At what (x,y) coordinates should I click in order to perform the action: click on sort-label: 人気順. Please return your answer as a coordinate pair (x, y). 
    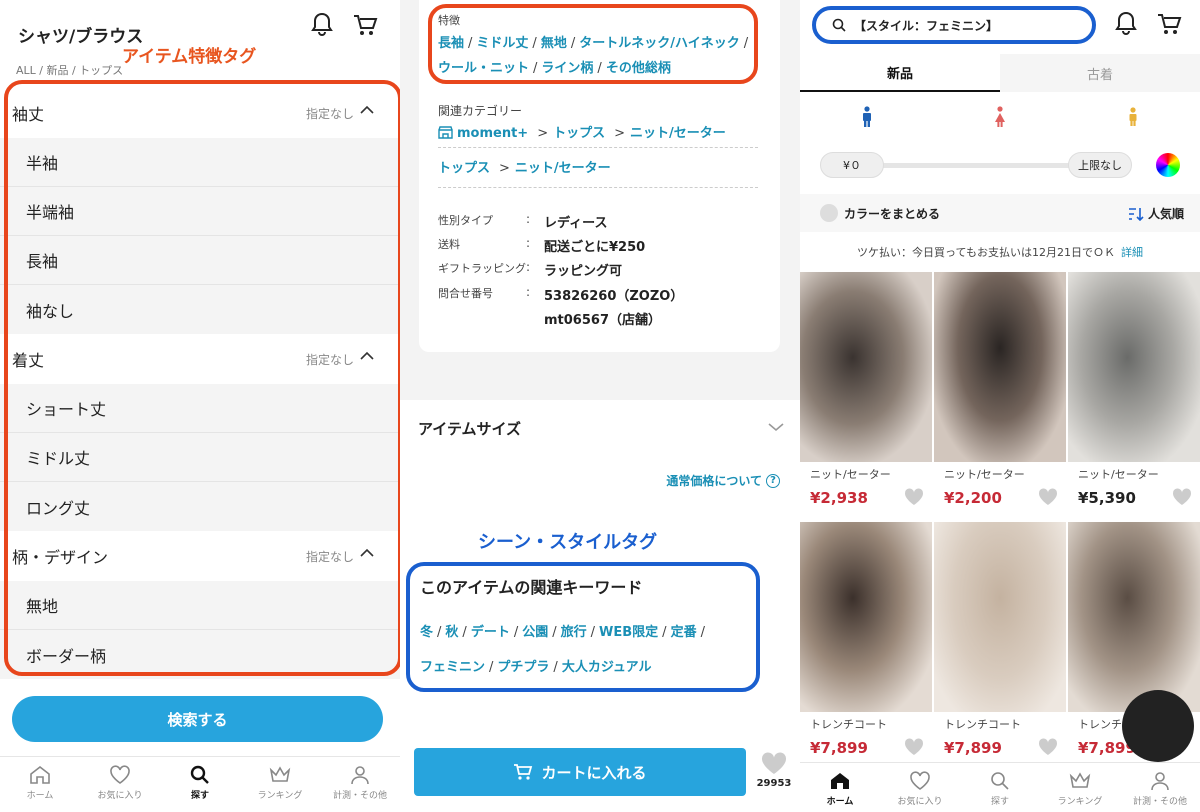
    Looking at the image, I should click on (1165, 214).